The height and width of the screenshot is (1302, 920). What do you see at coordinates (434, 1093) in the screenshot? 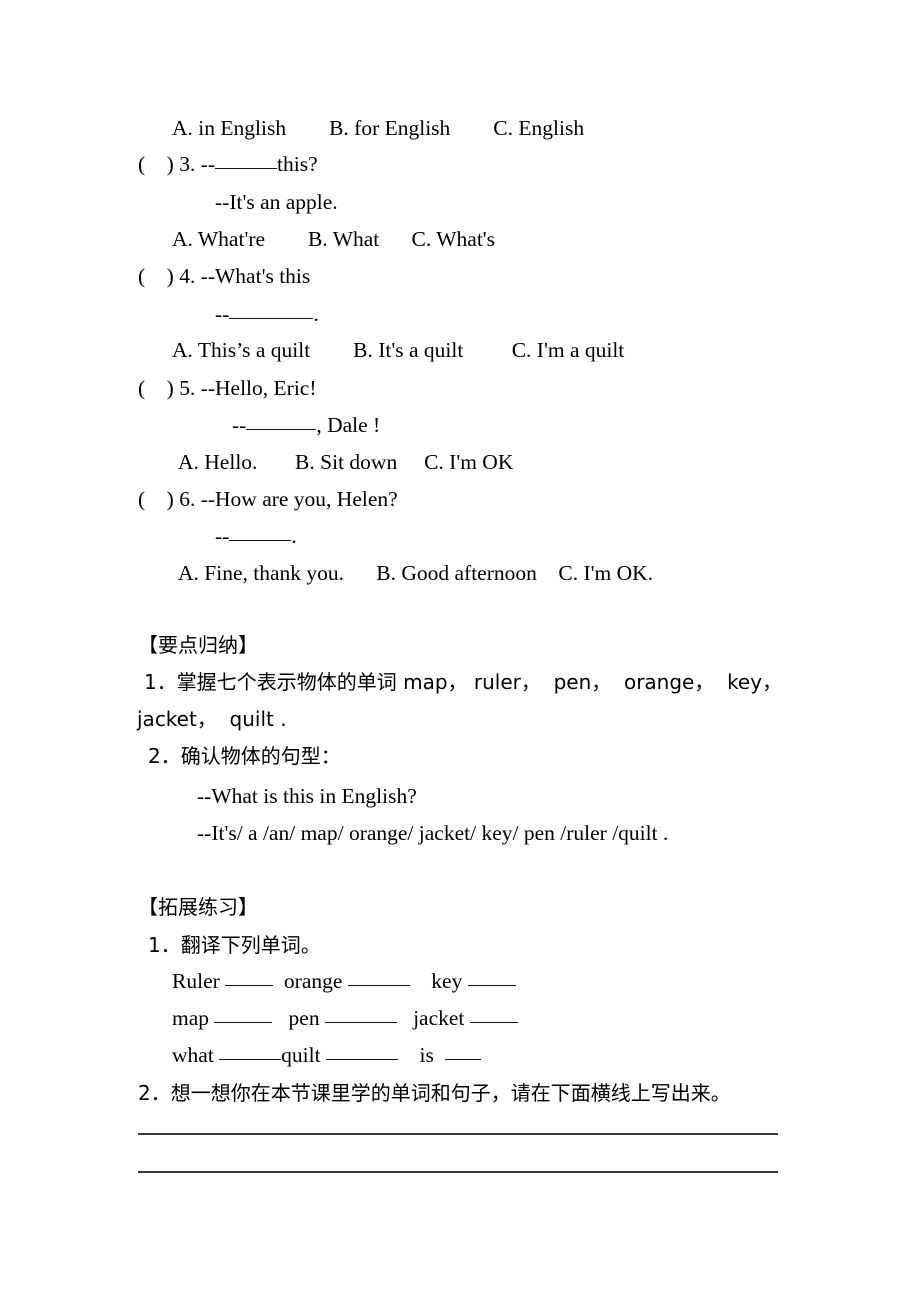
I see `extended-practice-task-2: 2．想一想你在本节课里学的单词和句子，请在下面横线上写出来。` at bounding box center [434, 1093].